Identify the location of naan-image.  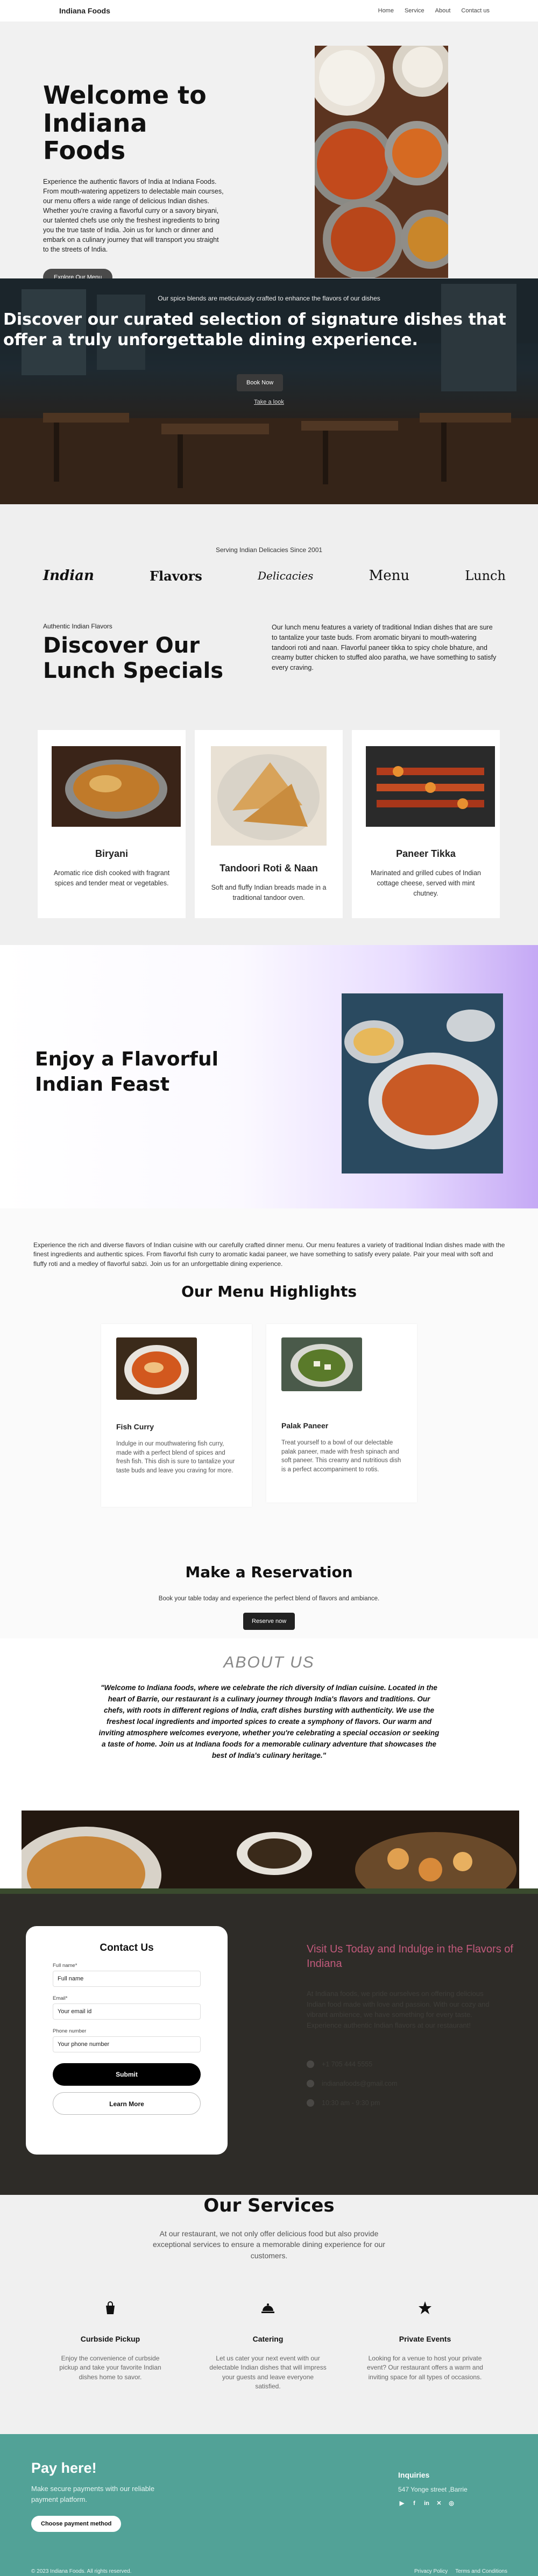
(269, 796).